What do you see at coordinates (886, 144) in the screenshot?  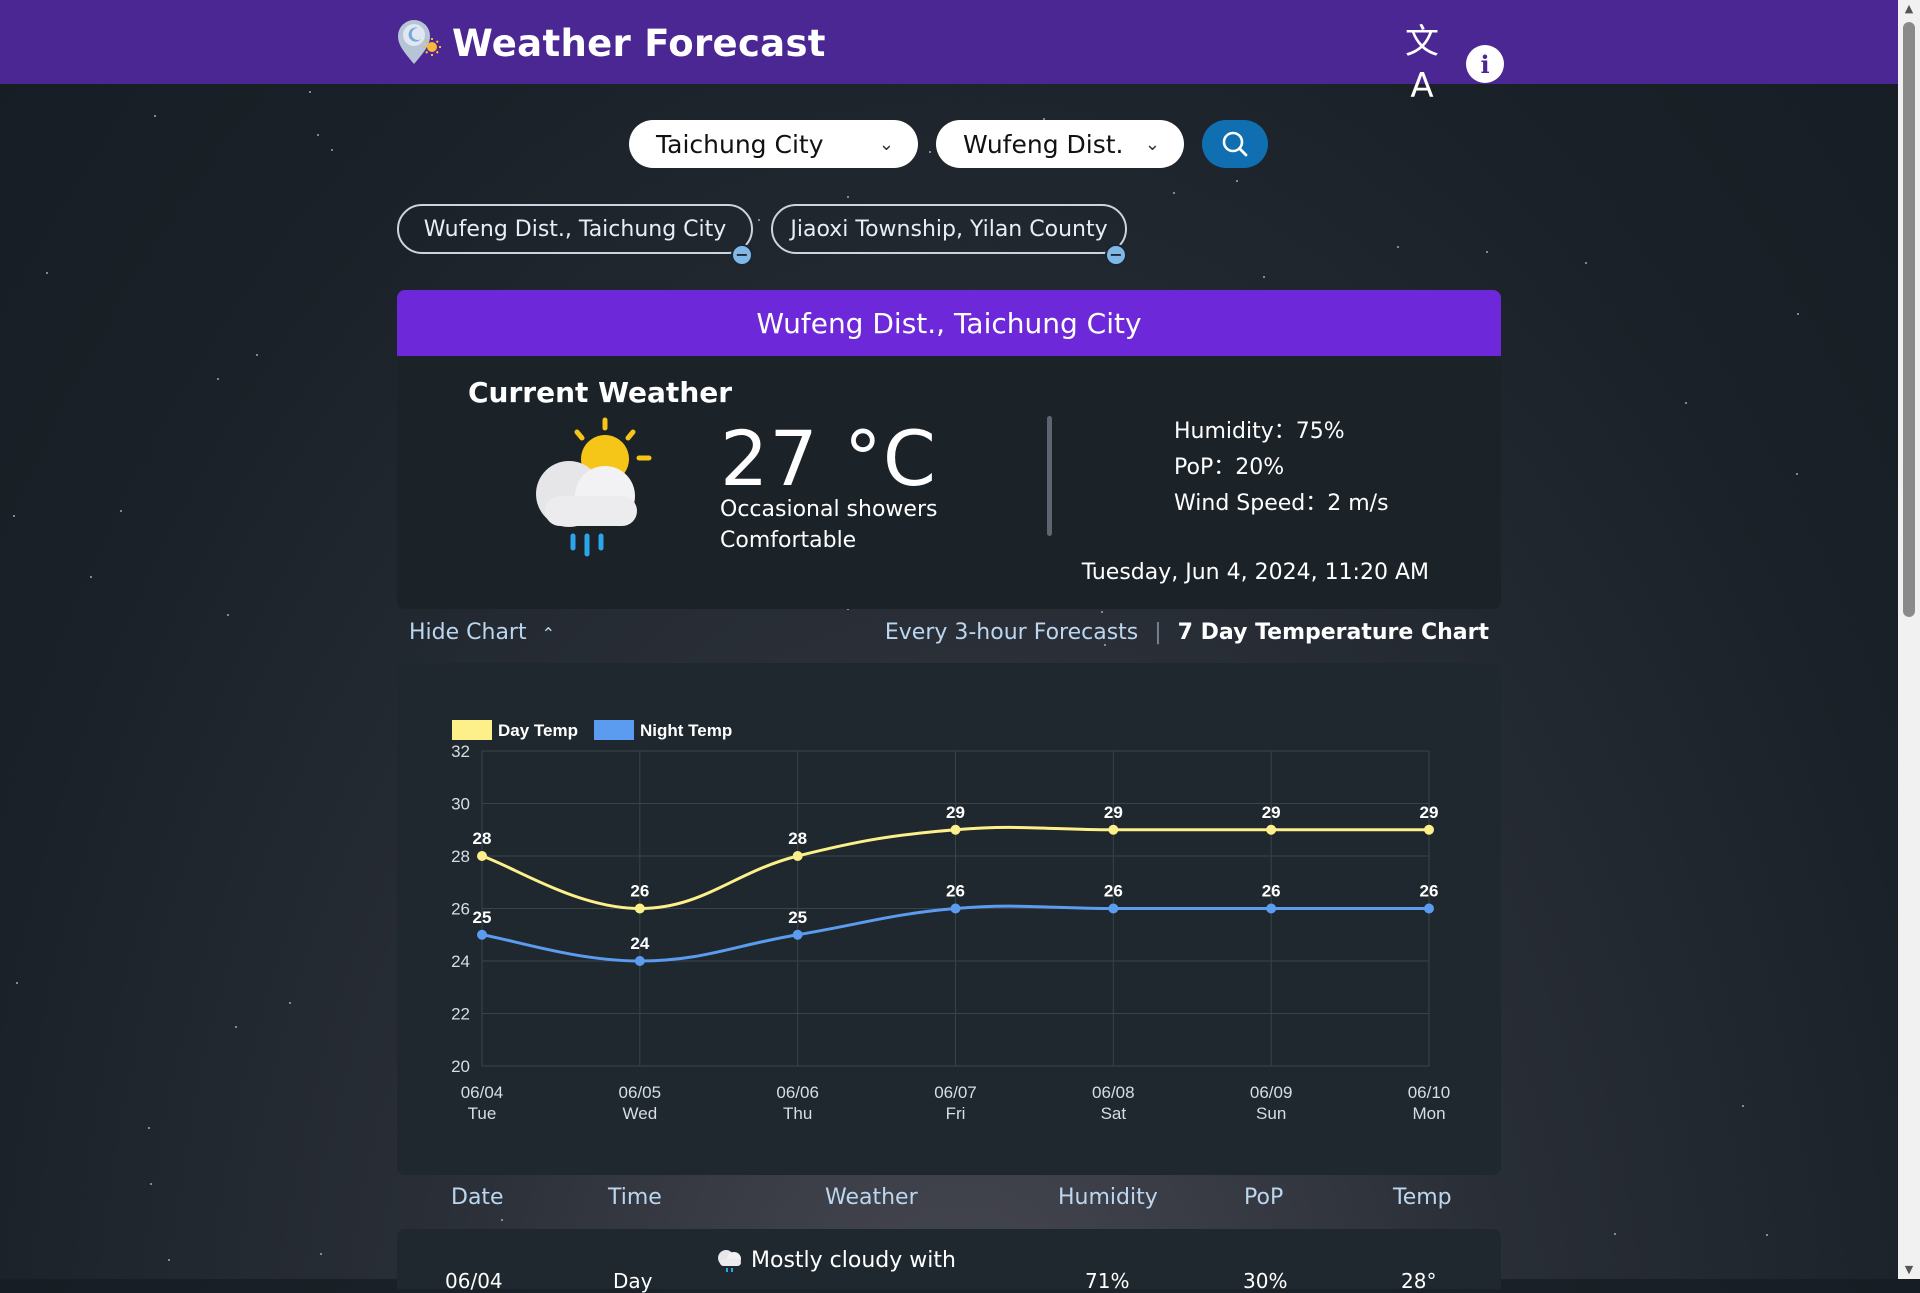 I see `chevron-down-icon: ⌄` at bounding box center [886, 144].